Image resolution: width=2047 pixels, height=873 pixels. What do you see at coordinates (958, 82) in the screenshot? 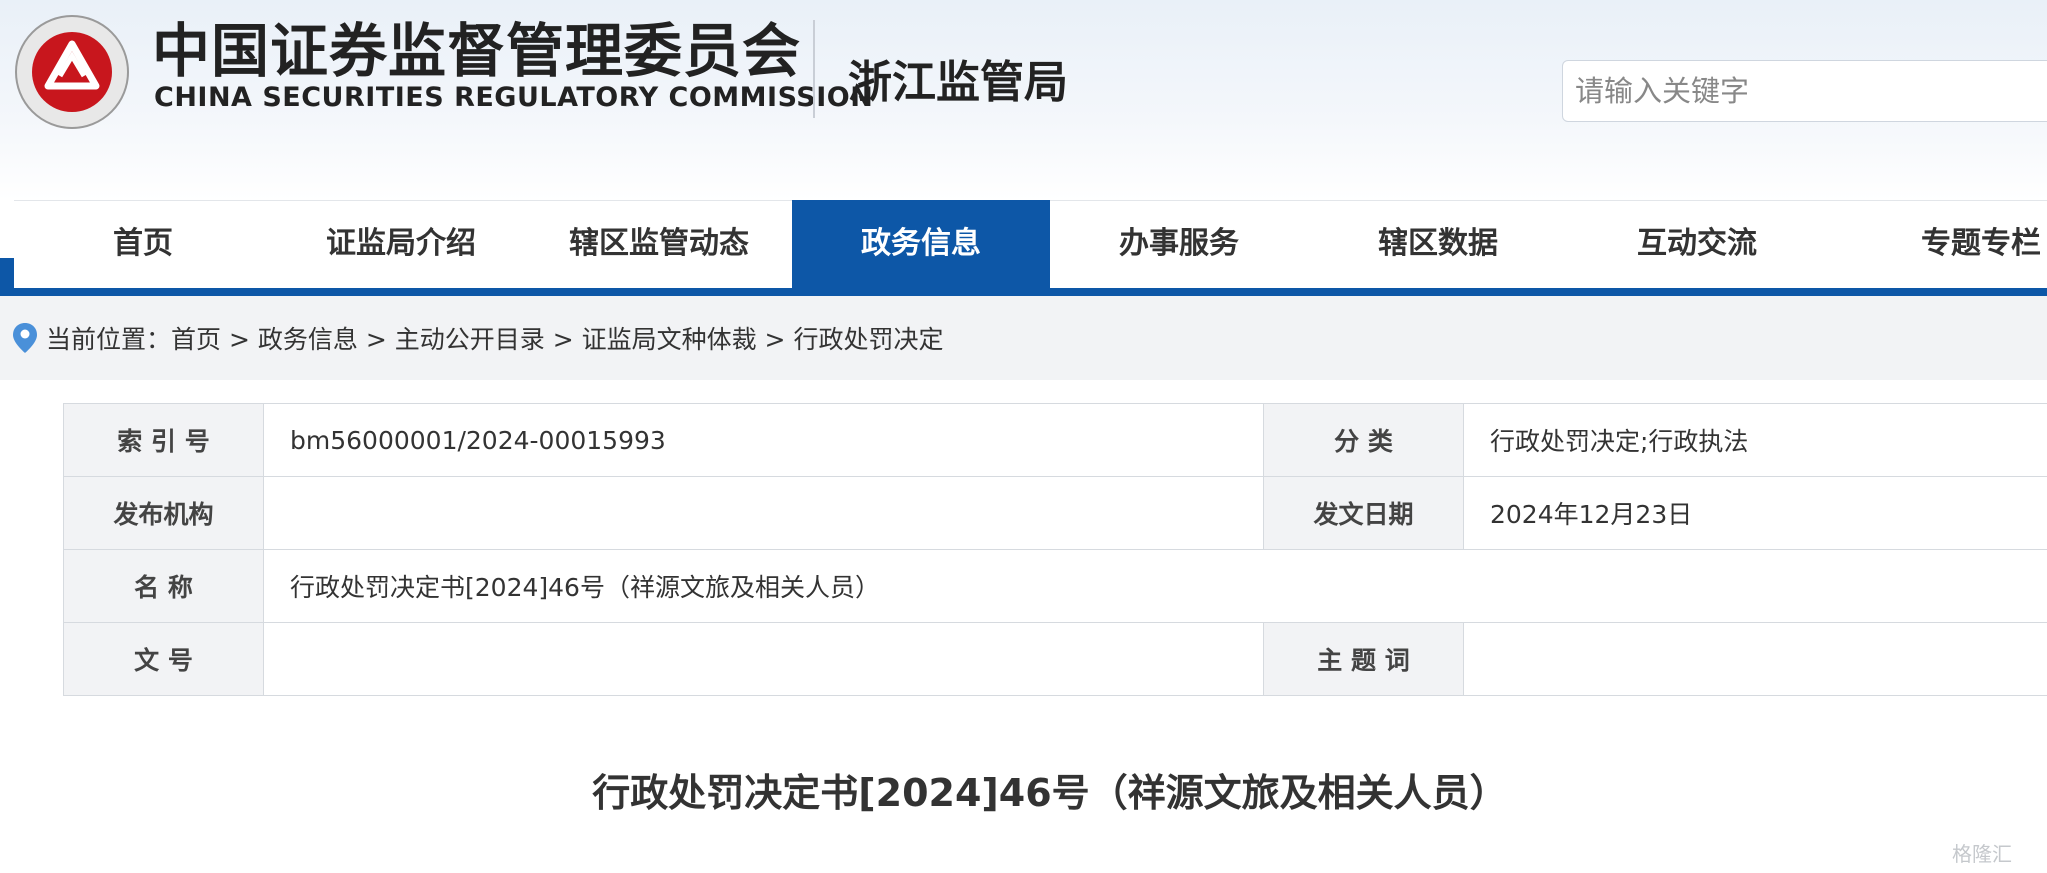
I see `bureau-name: 浙江监管局` at bounding box center [958, 82].